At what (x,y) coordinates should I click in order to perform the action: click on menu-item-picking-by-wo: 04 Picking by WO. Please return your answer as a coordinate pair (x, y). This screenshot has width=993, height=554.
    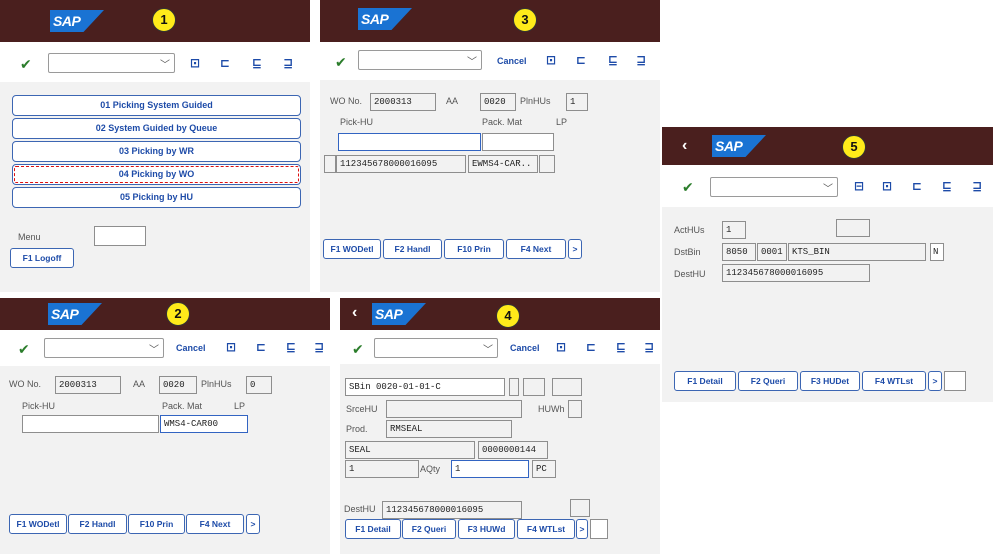
    Looking at the image, I should click on (156, 174).